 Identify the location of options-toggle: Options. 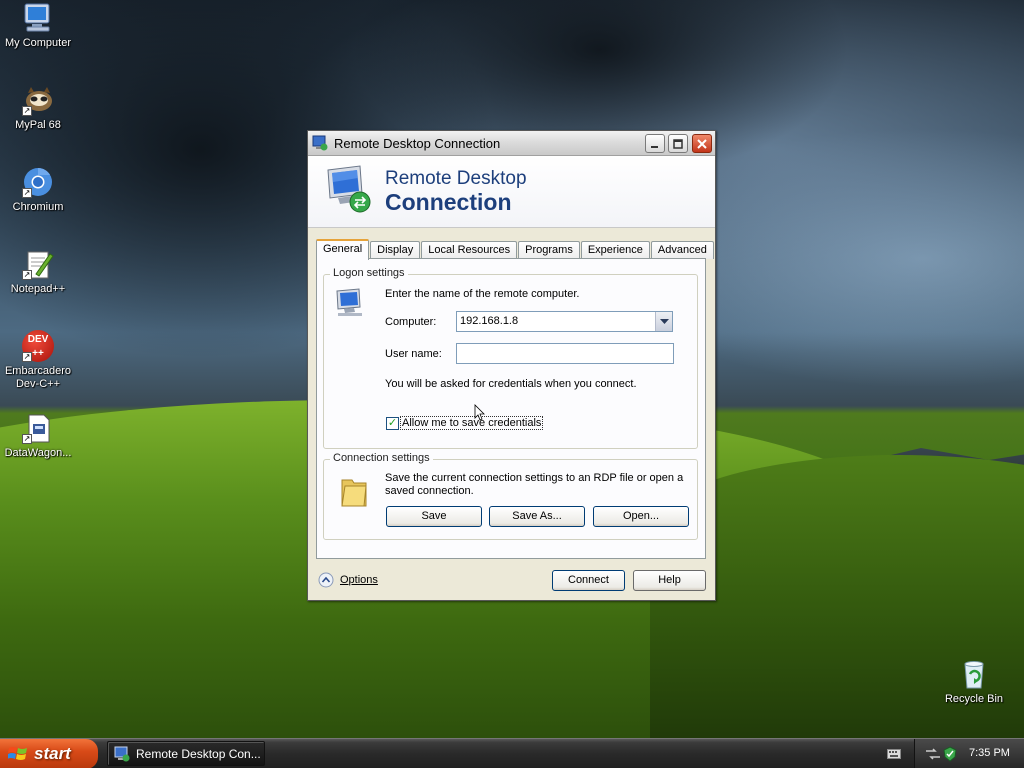
(348, 580).